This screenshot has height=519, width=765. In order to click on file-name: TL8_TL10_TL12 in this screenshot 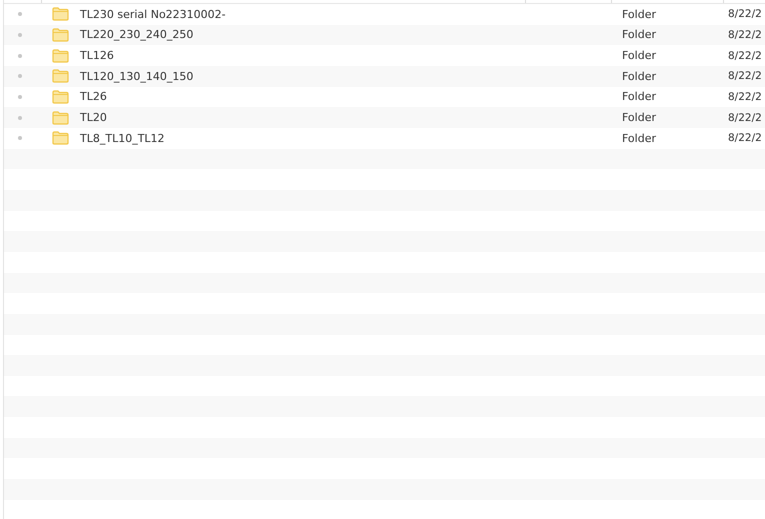, I will do `click(122, 138)`.